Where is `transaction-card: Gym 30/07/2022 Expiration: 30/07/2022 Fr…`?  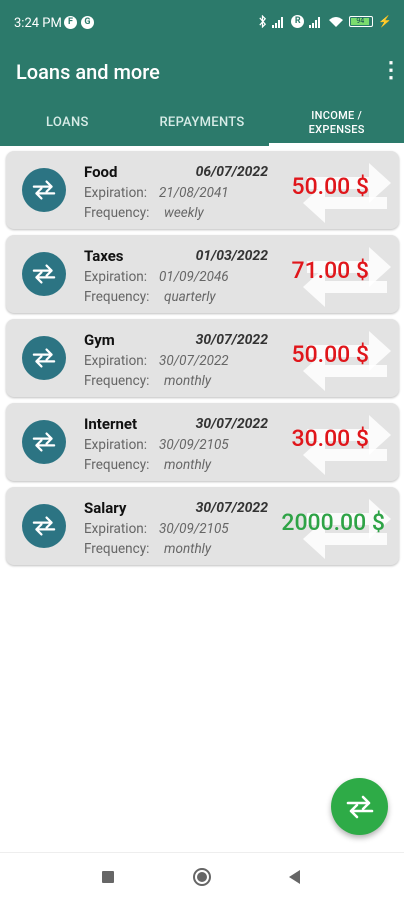 transaction-card: Gym 30/07/2022 Expiration: 30/07/2022 Fr… is located at coordinates (202, 358).